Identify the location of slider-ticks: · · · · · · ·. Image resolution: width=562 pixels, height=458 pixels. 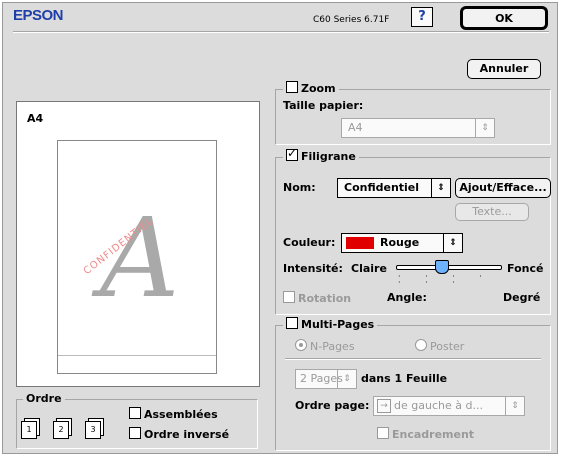
(445, 279).